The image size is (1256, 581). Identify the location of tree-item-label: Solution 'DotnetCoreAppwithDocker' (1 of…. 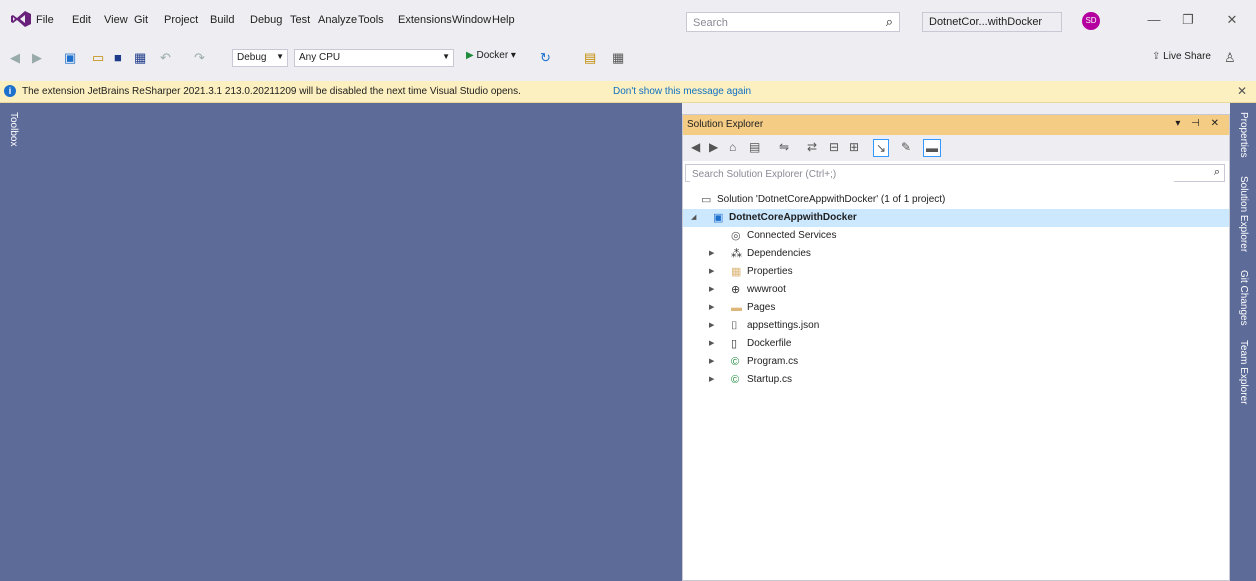
(831, 199).